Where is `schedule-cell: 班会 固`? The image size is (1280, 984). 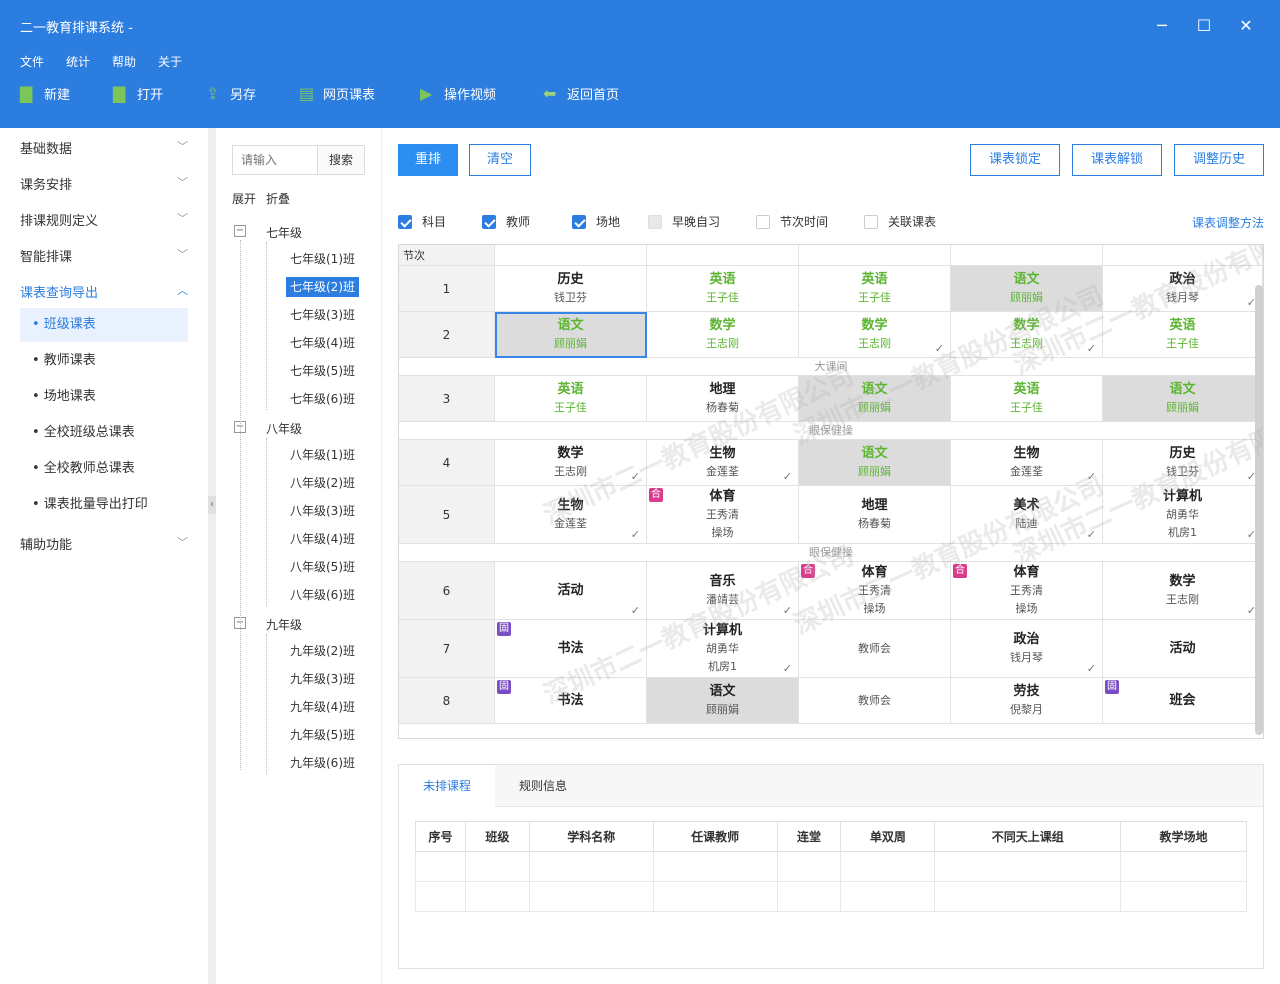 schedule-cell: 班会 固 is located at coordinates (1183, 701).